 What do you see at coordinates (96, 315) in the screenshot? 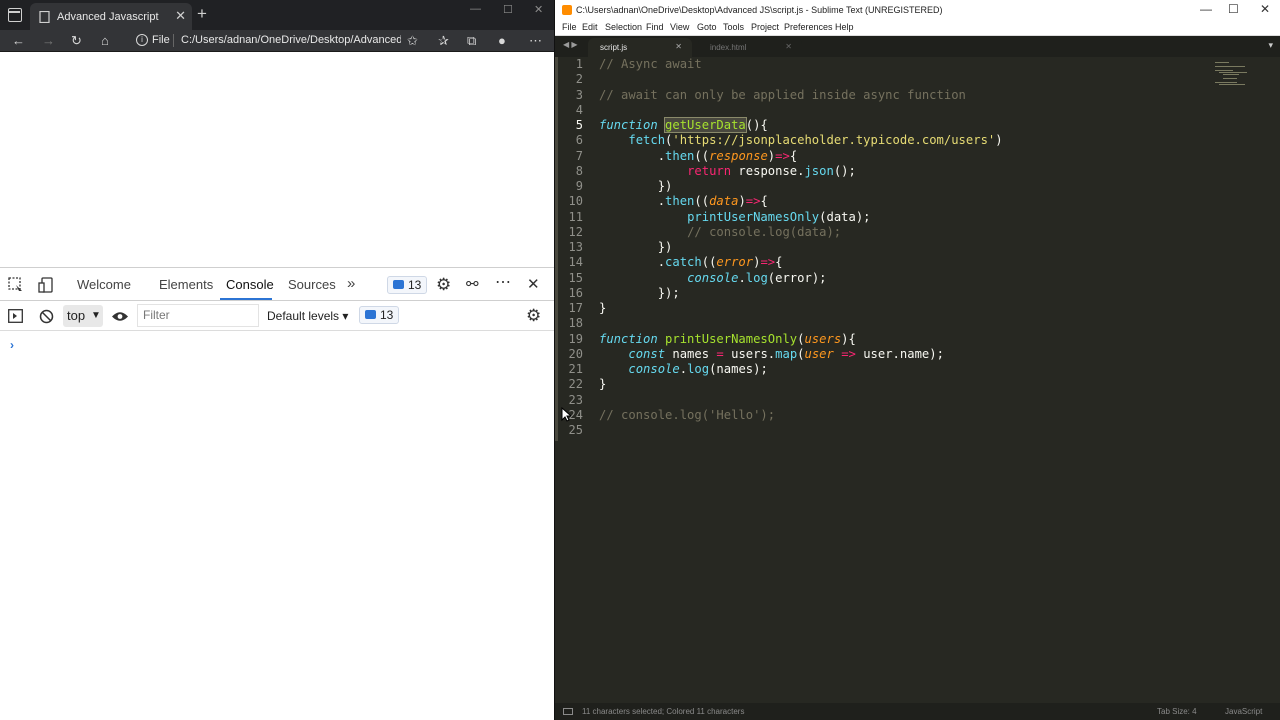
I see `chevron-down-icon: ▼` at bounding box center [96, 315].